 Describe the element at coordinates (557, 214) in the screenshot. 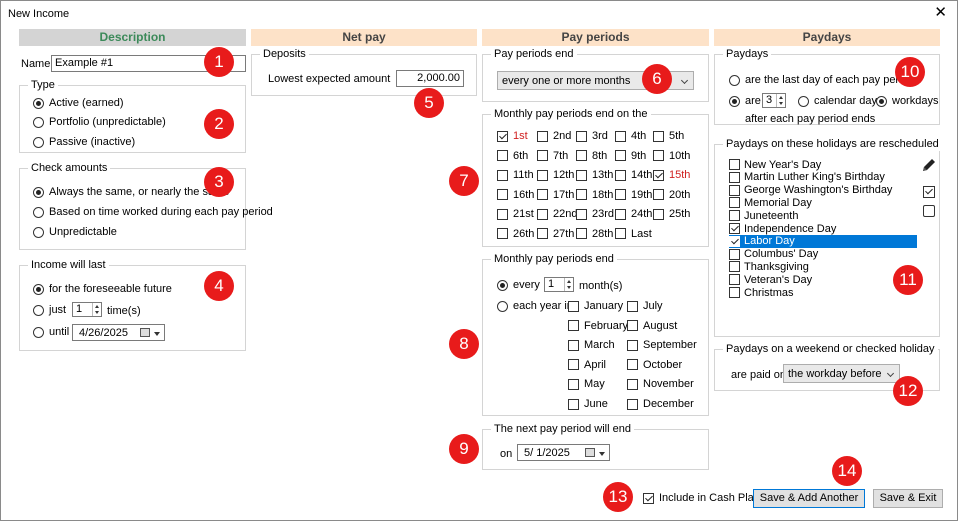

I see `day-option-22: 22nd` at that location.